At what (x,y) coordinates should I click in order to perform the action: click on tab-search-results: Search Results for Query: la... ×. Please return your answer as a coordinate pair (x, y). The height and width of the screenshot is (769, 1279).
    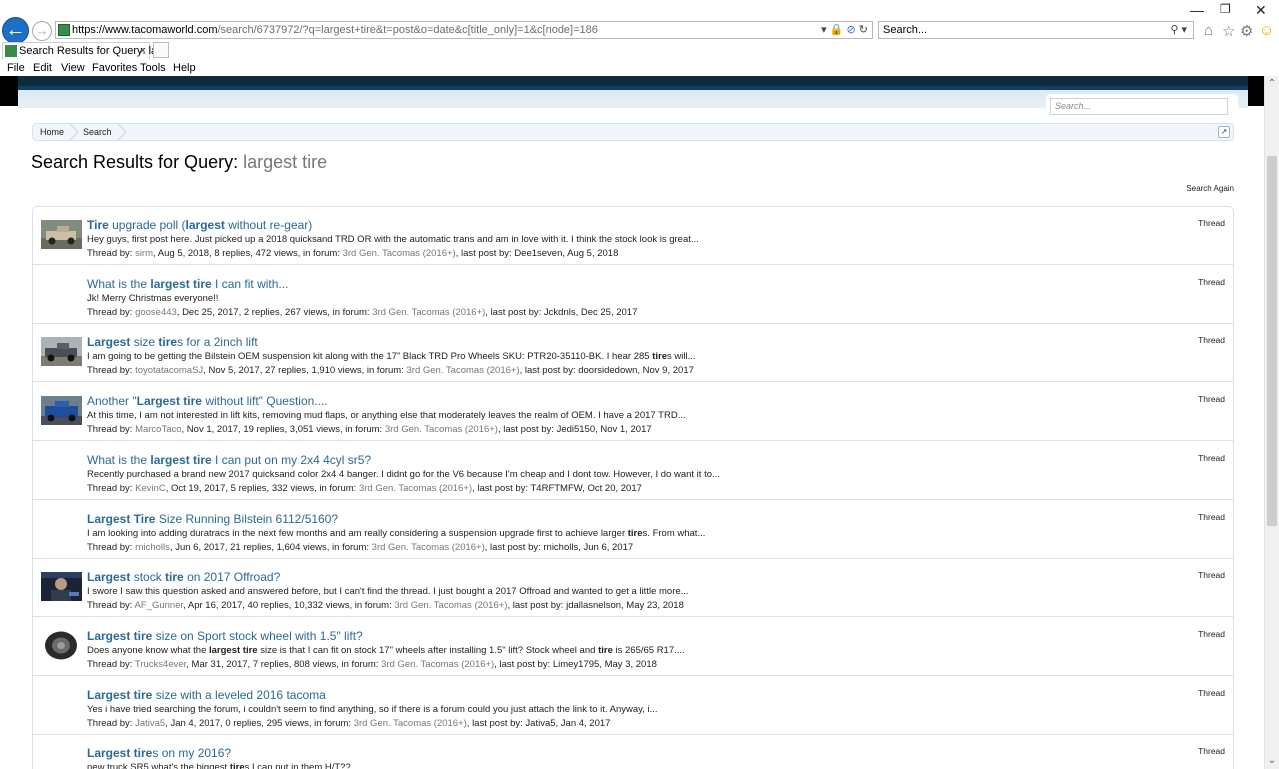
    Looking at the image, I should click on (84, 51).